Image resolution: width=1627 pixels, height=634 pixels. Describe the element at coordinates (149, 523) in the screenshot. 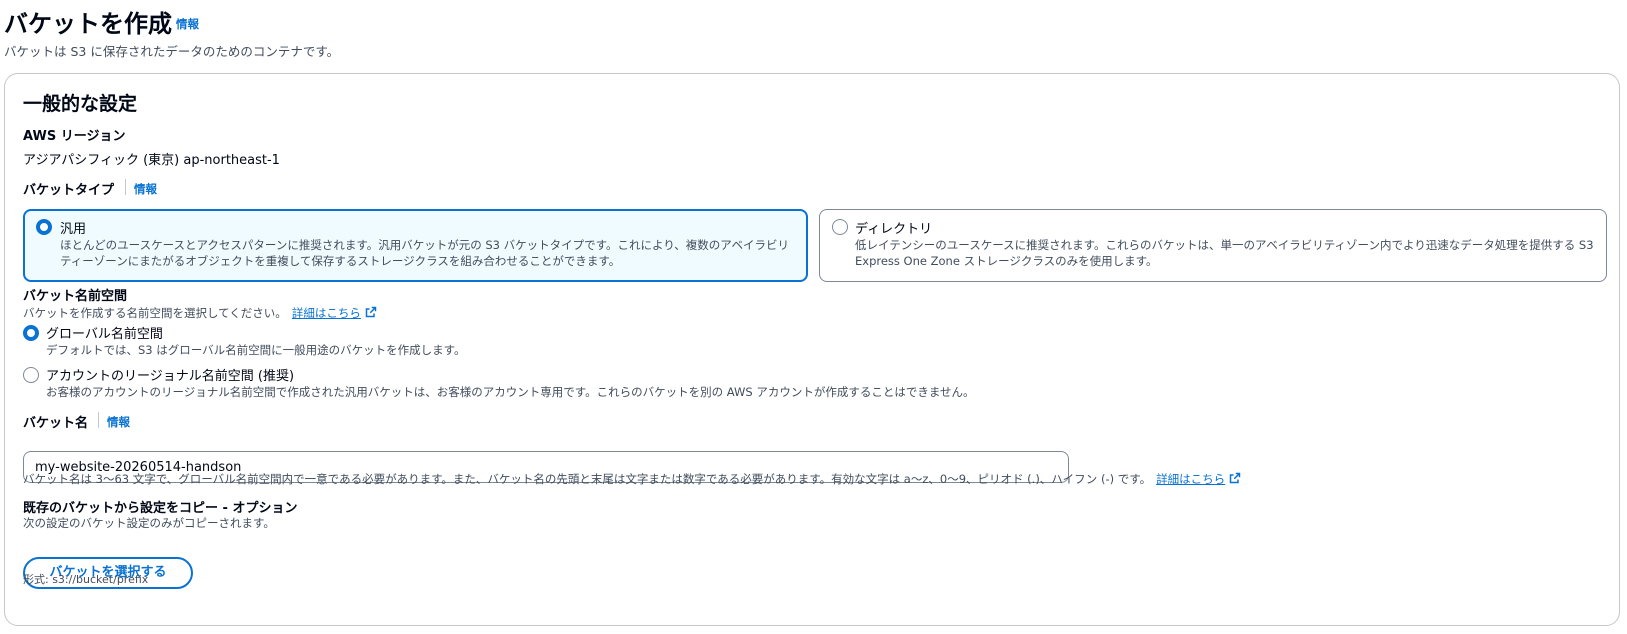

I see `copy-settings-description: 次の設定のバケット設定のみがコピーされます。` at that location.